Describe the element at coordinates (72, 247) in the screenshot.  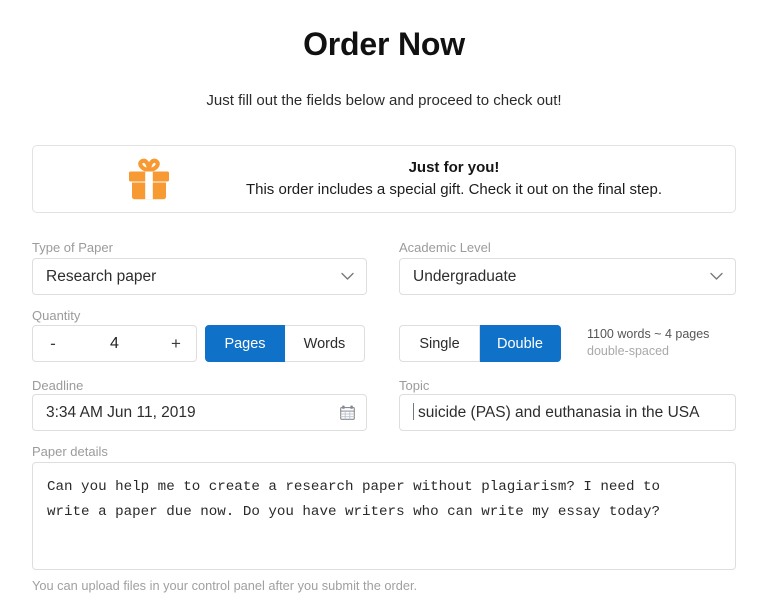
I see `type-of-paper-label: Type of Paper` at that location.